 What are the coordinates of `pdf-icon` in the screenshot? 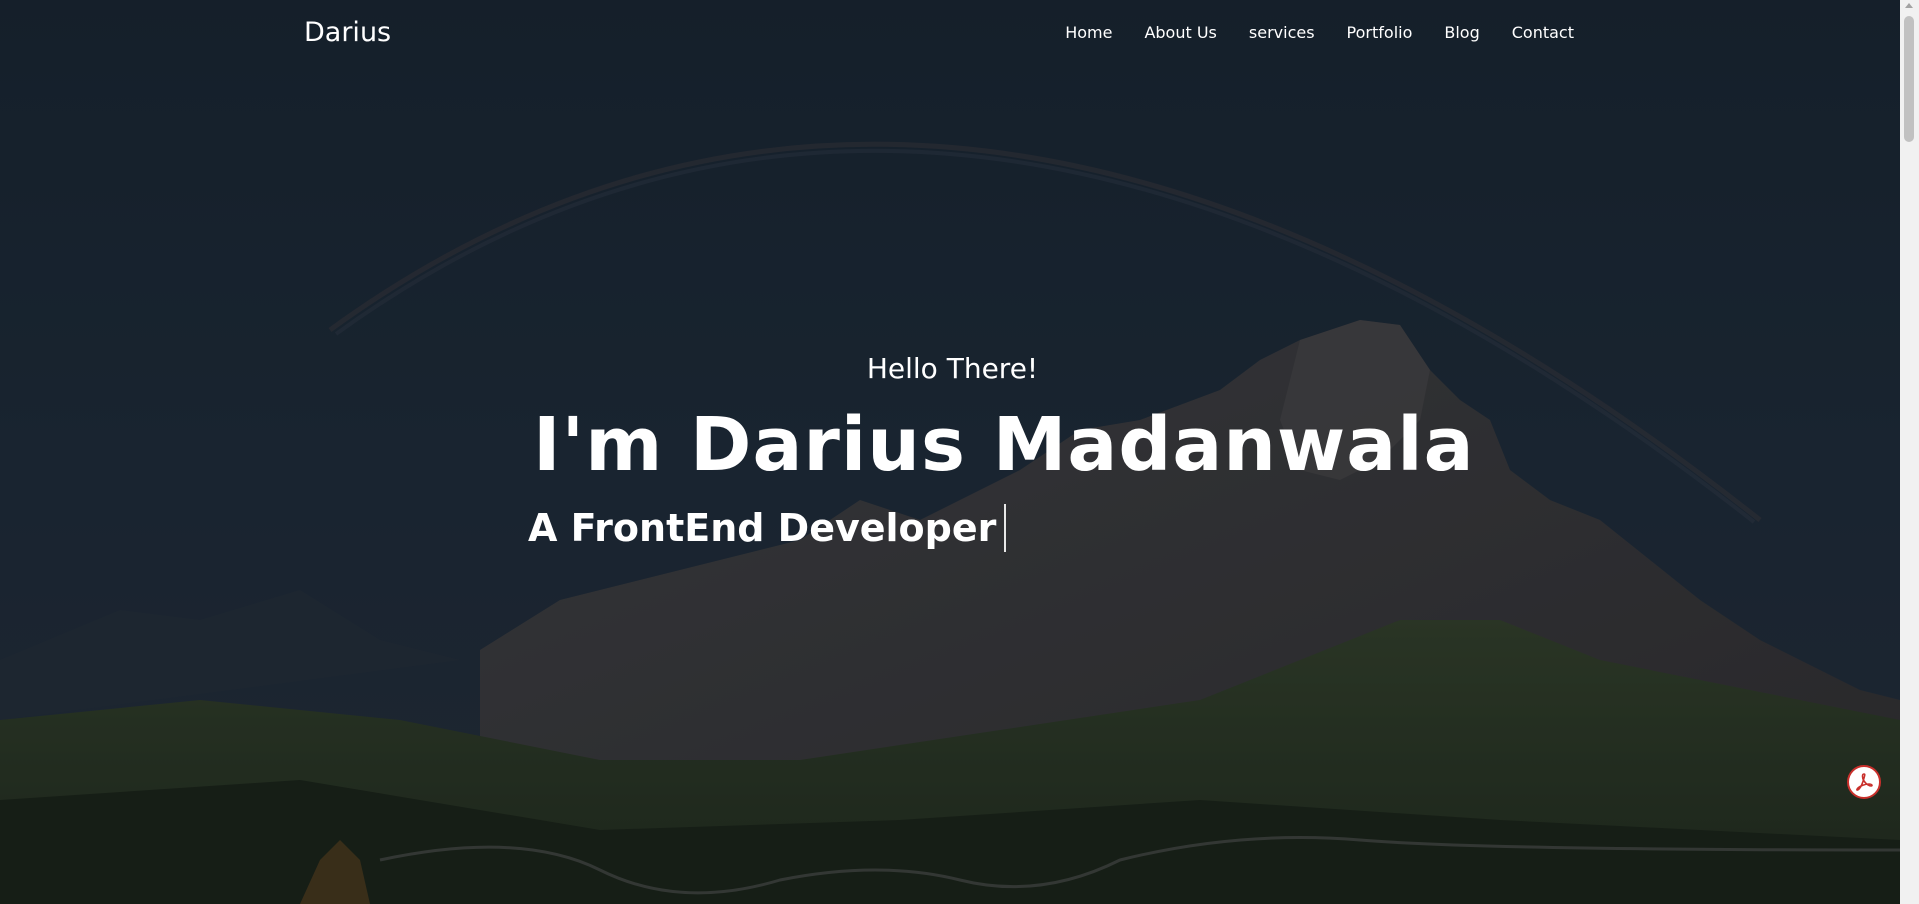 It's located at (1864, 782).